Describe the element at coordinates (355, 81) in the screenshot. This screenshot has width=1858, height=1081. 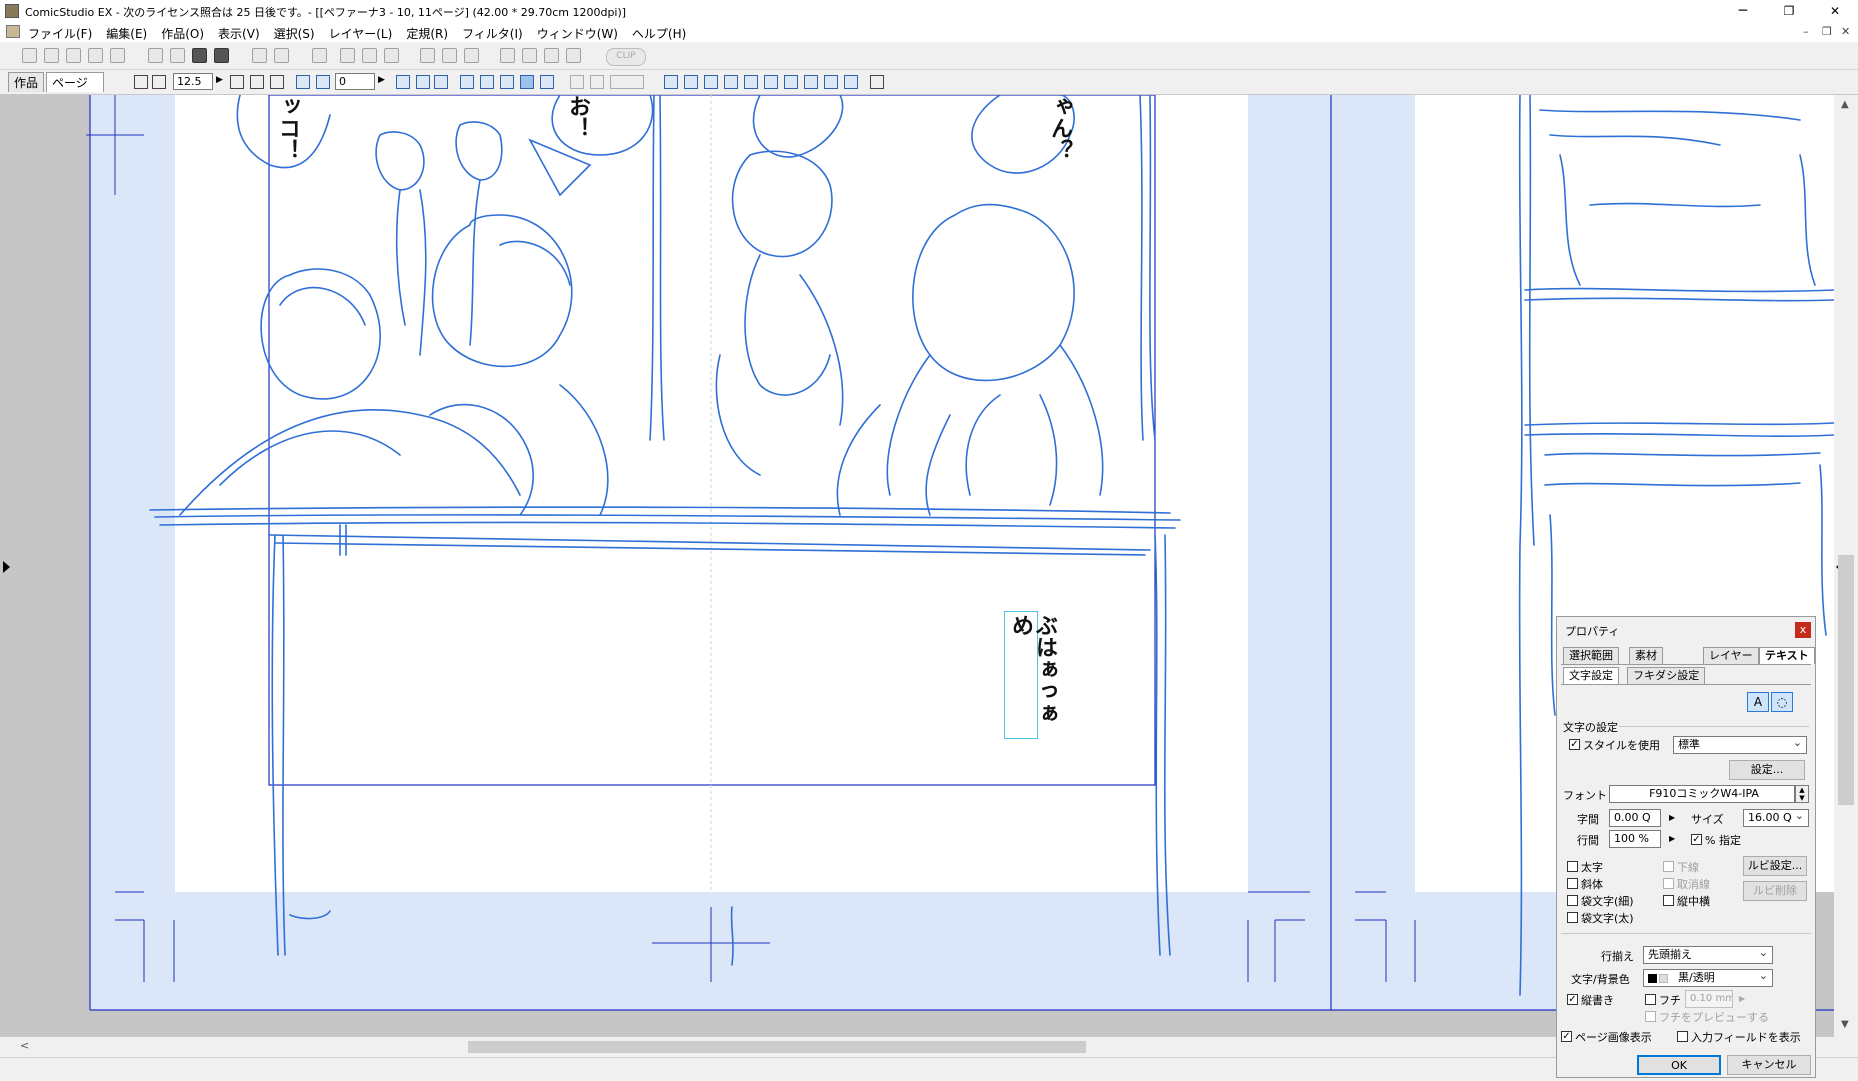
I see `rotate-input: 0` at that location.